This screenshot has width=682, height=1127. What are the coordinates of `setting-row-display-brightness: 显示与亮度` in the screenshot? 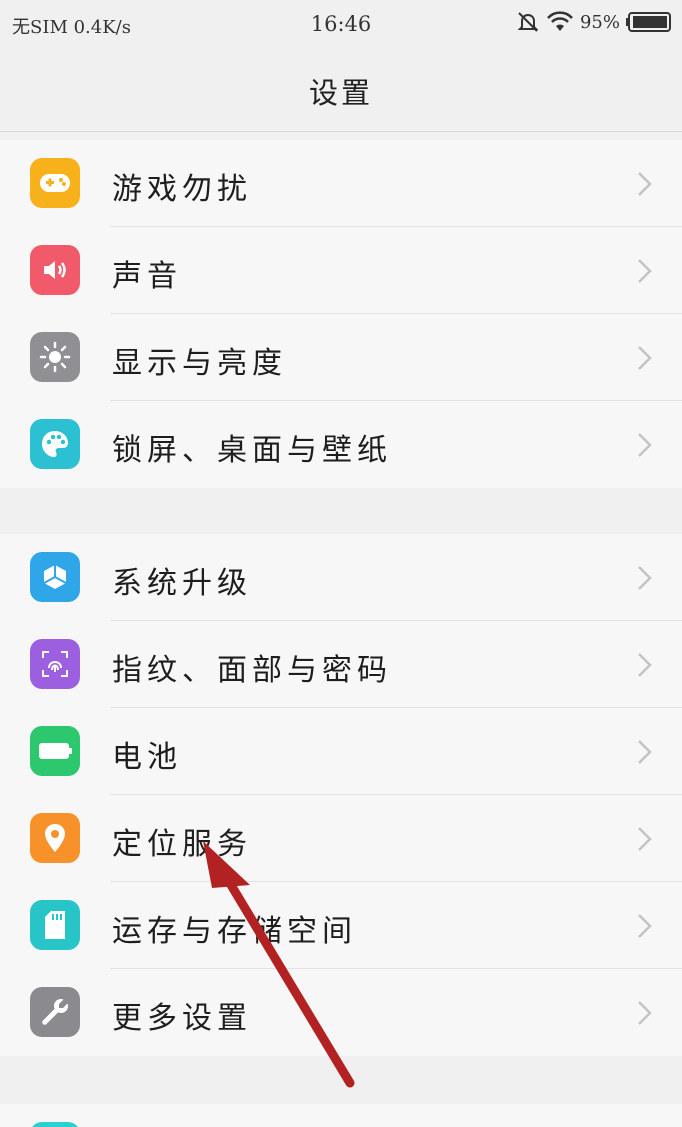 It's located at (341, 357).